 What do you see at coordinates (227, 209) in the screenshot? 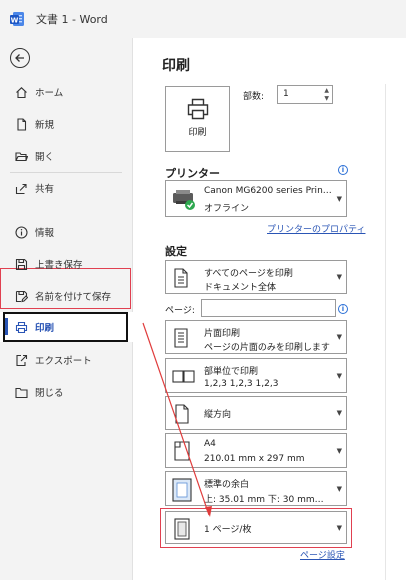
I see `printer-status: オフライン` at bounding box center [227, 209].